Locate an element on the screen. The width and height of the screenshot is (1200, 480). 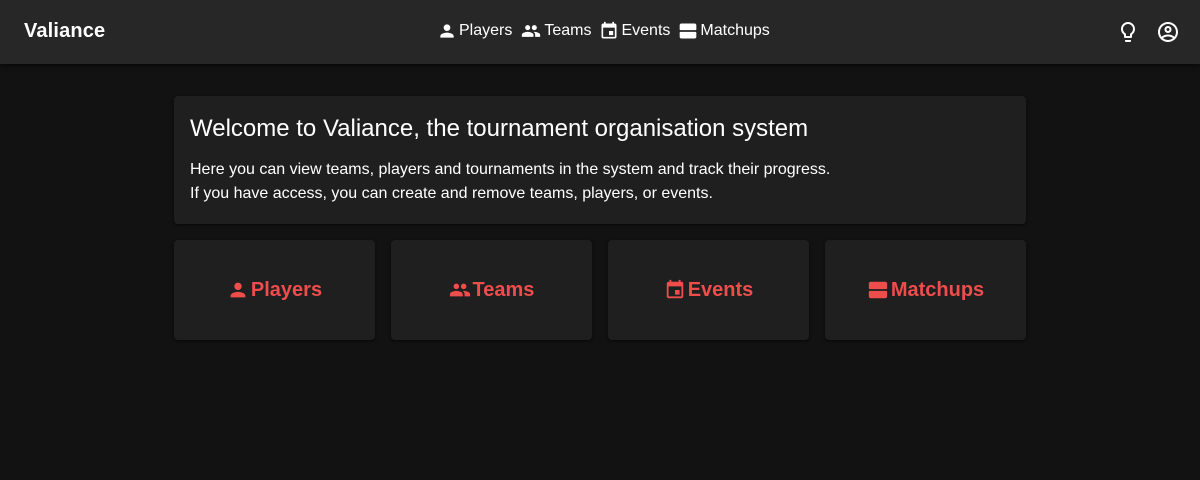
main-nav: Players Teams Events Matchups is located at coordinates (603, 32).